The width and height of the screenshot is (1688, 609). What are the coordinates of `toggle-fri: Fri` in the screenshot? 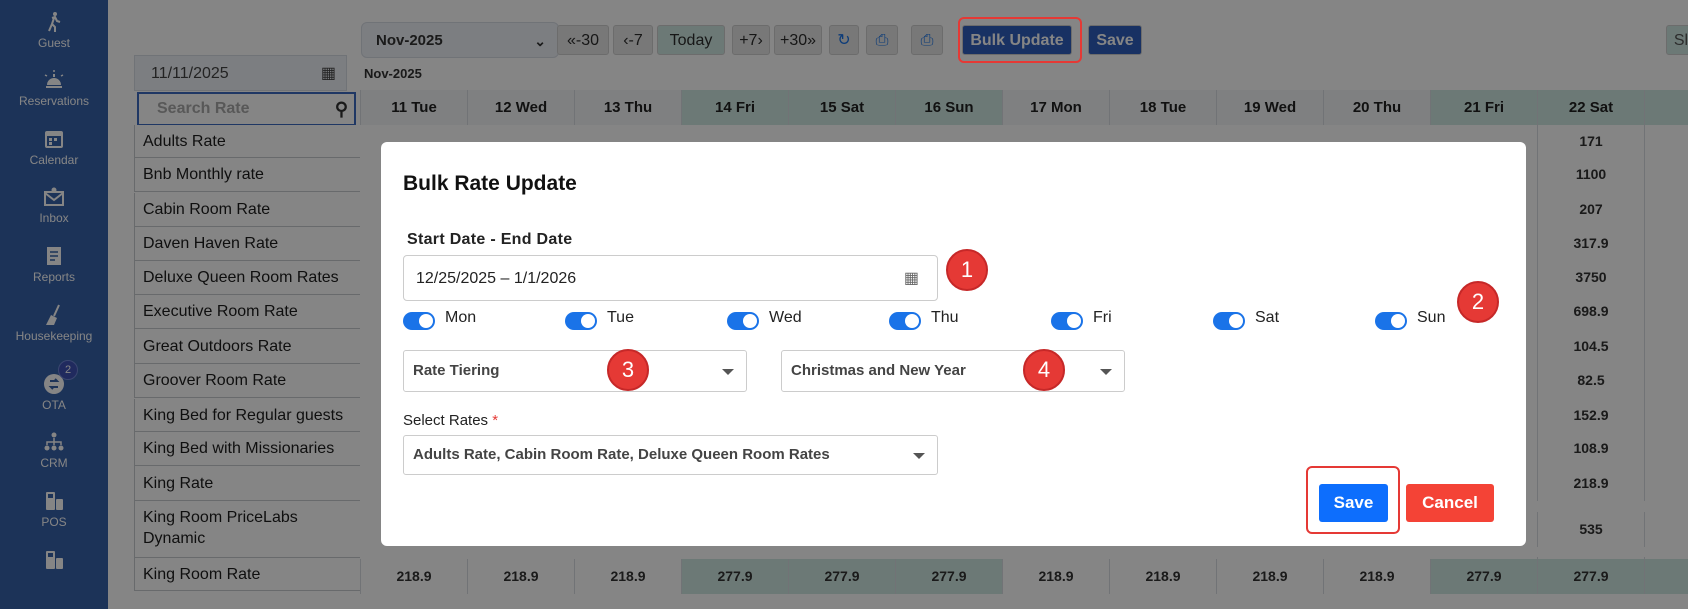 It's located at (1111, 322).